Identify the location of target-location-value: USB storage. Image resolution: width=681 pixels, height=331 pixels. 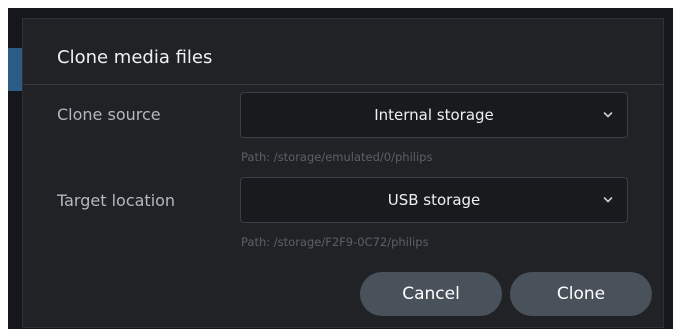
(434, 200).